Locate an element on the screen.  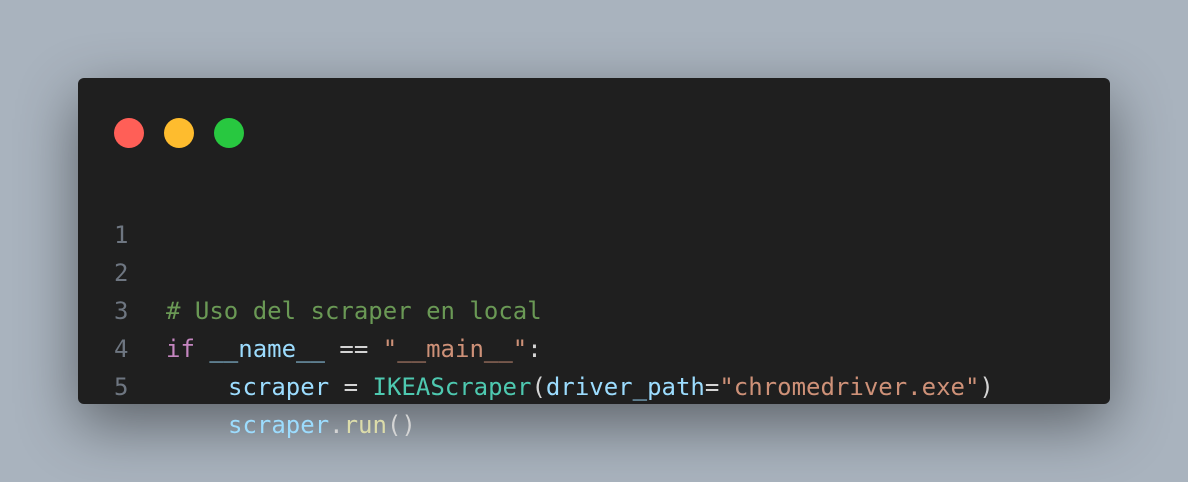
line-content: scraper.run() is located at coordinates (291, 425).